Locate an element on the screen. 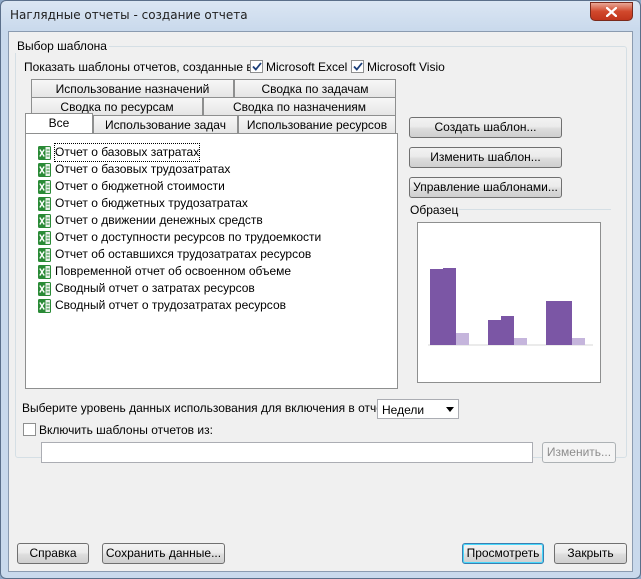 This screenshot has height=579, width=641. report-list-item: Повременной отчет об освоенном объеме is located at coordinates (179, 271).